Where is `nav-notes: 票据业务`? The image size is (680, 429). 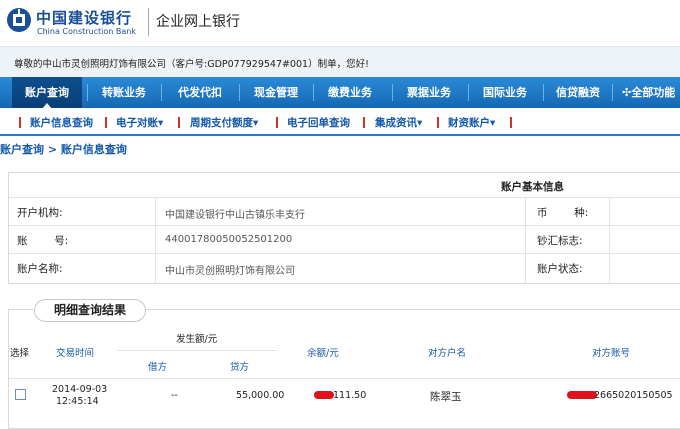
nav-notes: 票据业务 is located at coordinates (429, 92).